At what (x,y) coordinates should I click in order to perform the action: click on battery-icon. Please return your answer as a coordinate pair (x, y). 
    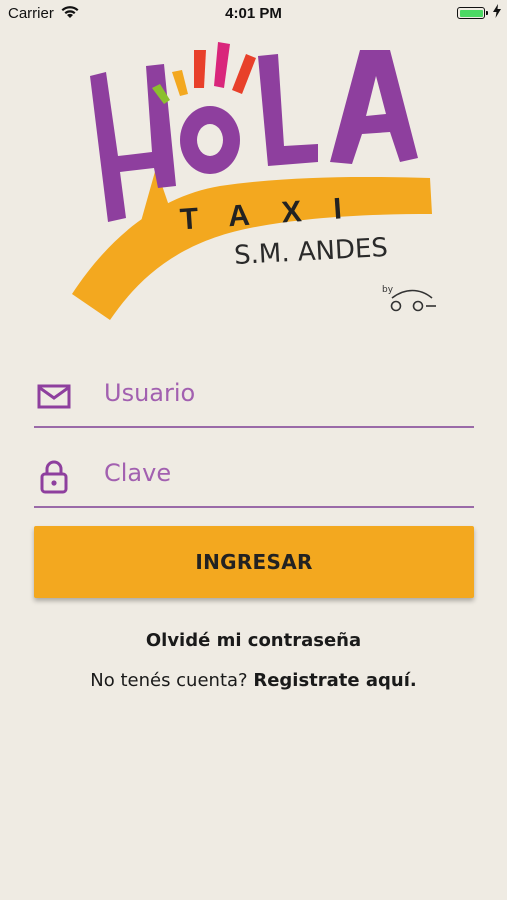
    Looking at the image, I should click on (472, 13).